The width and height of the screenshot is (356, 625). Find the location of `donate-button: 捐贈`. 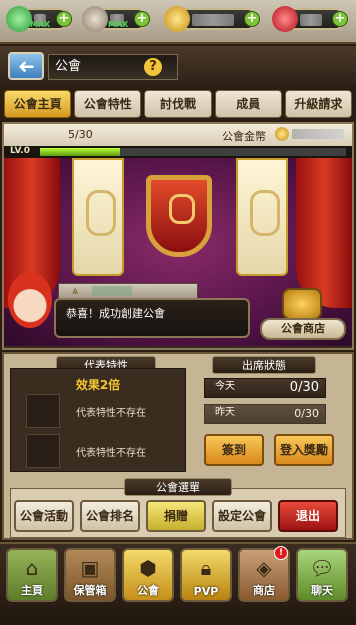

donate-button: 捐贈 is located at coordinates (176, 516).